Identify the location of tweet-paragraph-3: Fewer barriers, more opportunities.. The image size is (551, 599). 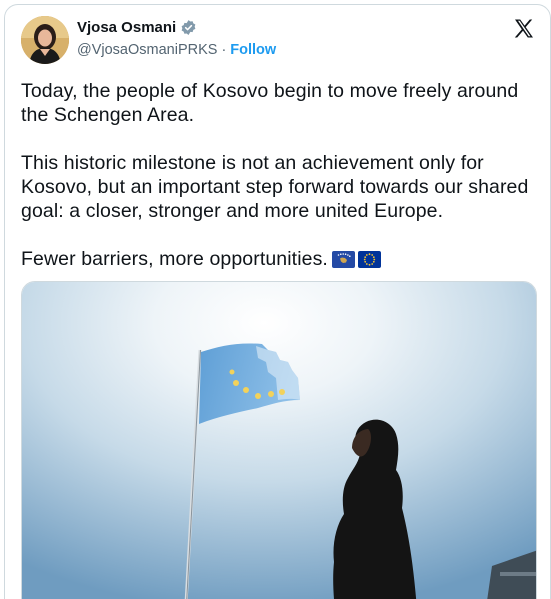
(174, 259).